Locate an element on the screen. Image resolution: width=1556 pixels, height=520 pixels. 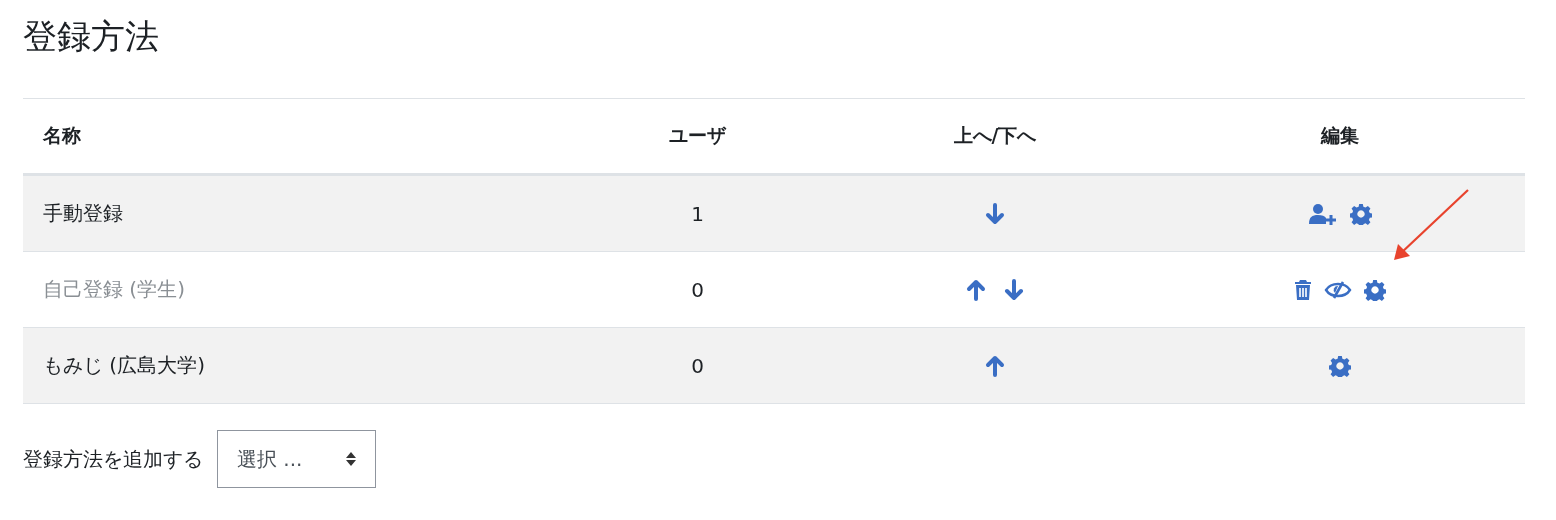
page-heading: 登録方法 is located at coordinates (91, 36).